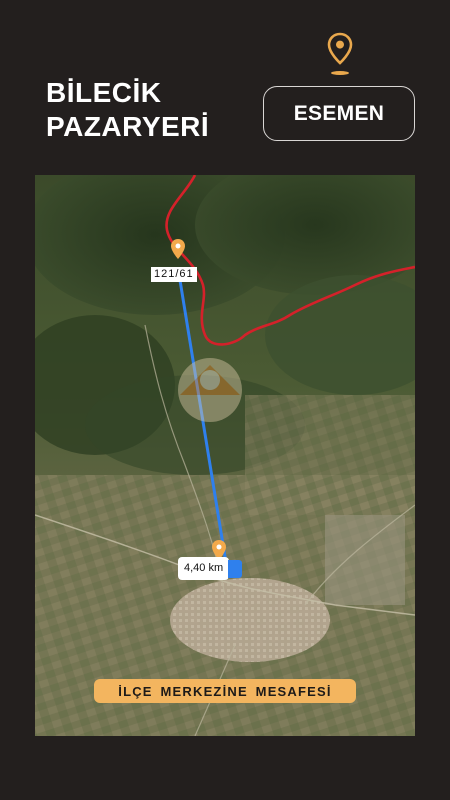 The image size is (450, 800). What do you see at coordinates (340, 53) in the screenshot?
I see `map-pin-icon` at bounding box center [340, 53].